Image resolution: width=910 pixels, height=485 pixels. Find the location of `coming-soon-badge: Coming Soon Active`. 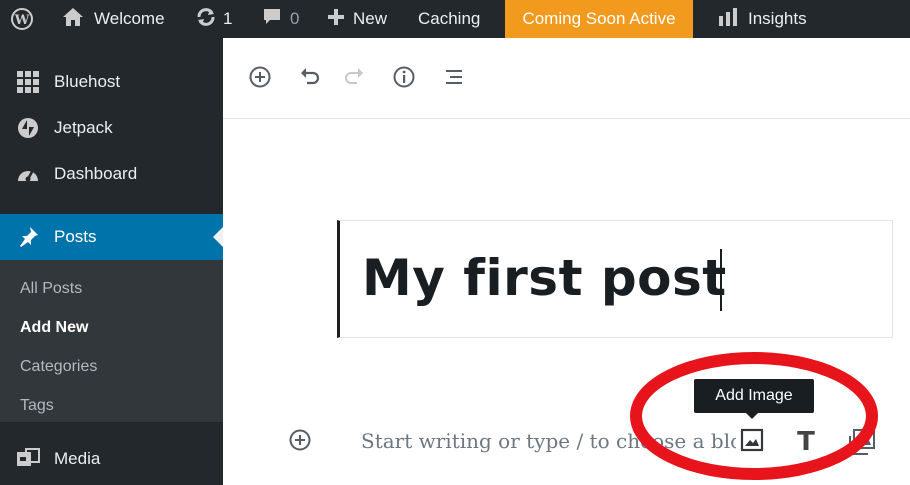

coming-soon-badge: Coming Soon Active is located at coordinates (599, 19).